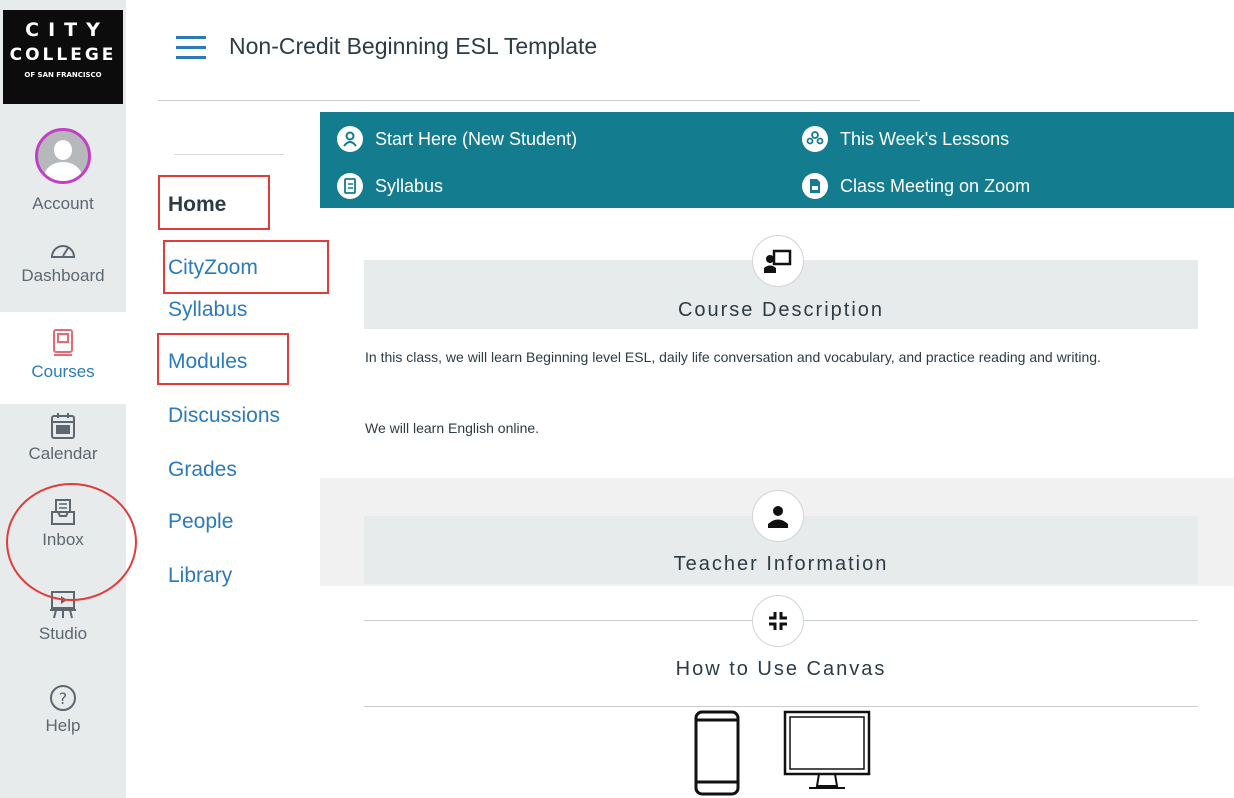  I want to click on course-nav-syllabus: Syllabus, so click(207, 310).